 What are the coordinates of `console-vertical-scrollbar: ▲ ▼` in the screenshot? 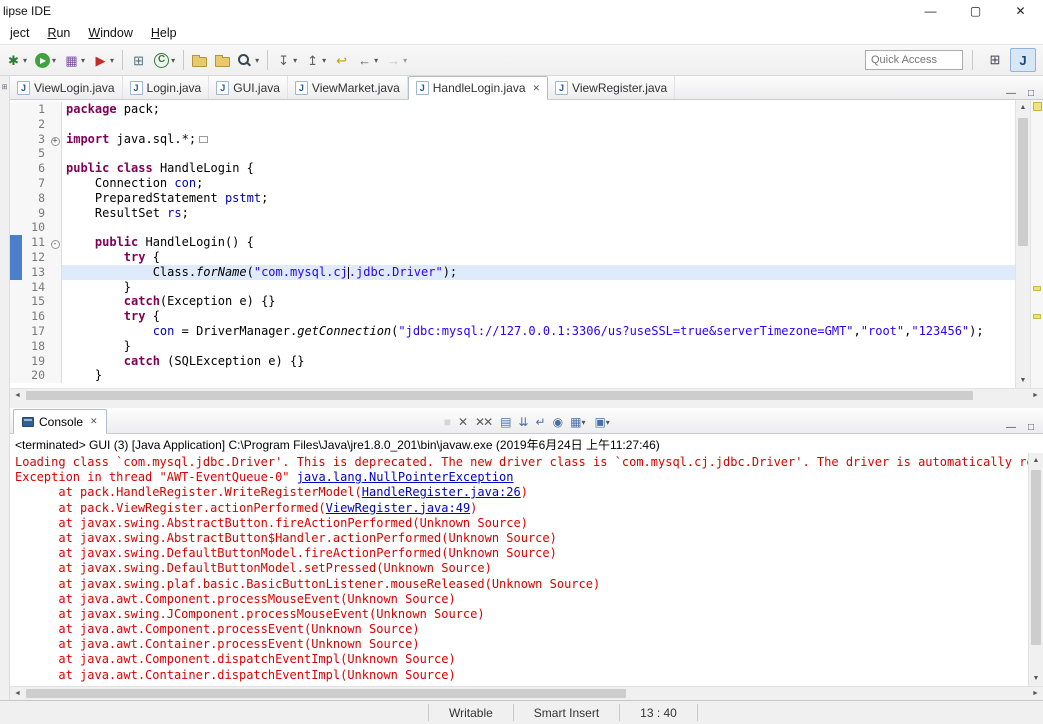 It's located at (1035, 569).